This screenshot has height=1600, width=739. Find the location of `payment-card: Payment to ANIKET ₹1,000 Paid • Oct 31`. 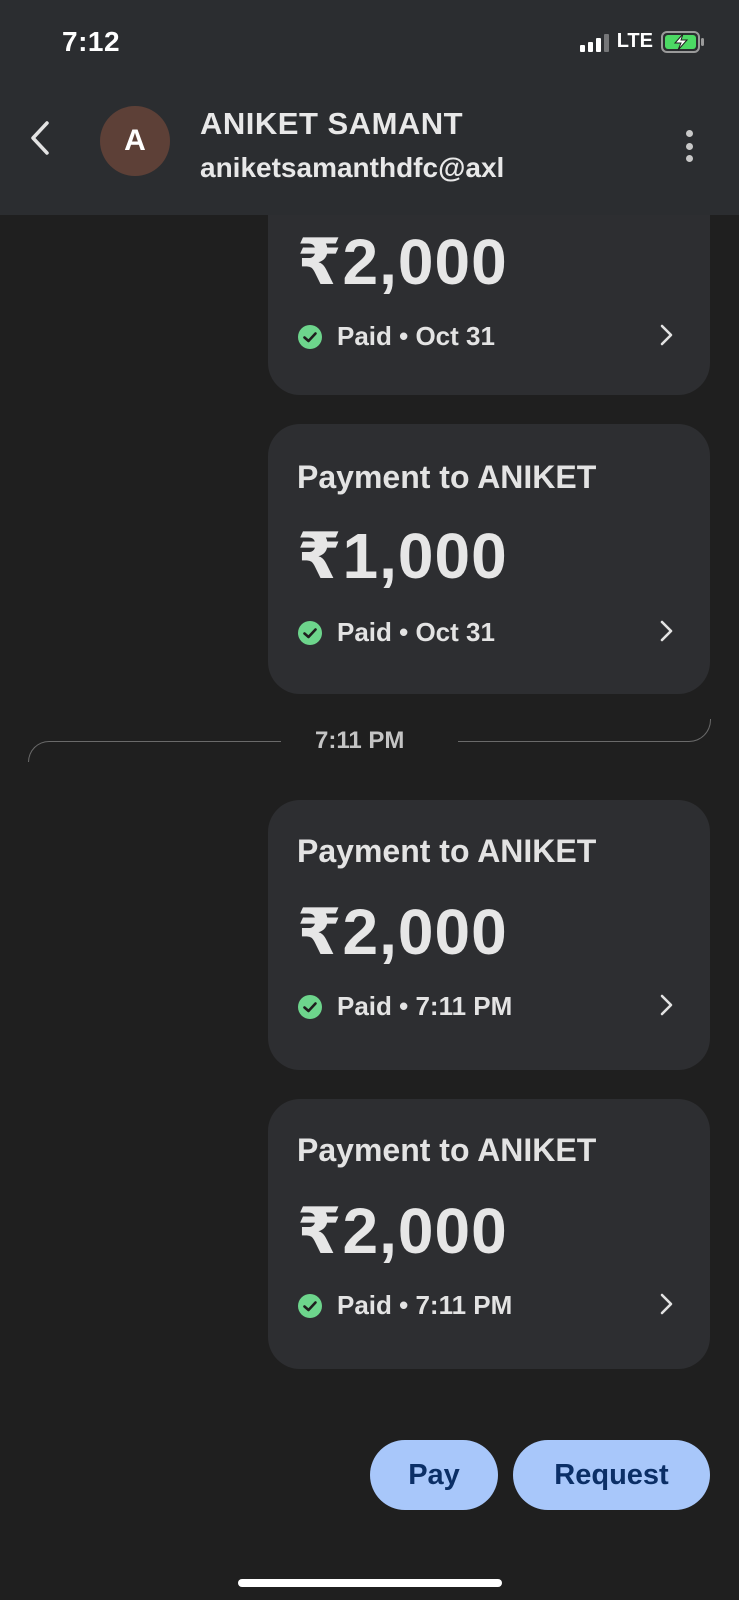

payment-card: Payment to ANIKET ₹1,000 Paid • Oct 31 is located at coordinates (489, 559).